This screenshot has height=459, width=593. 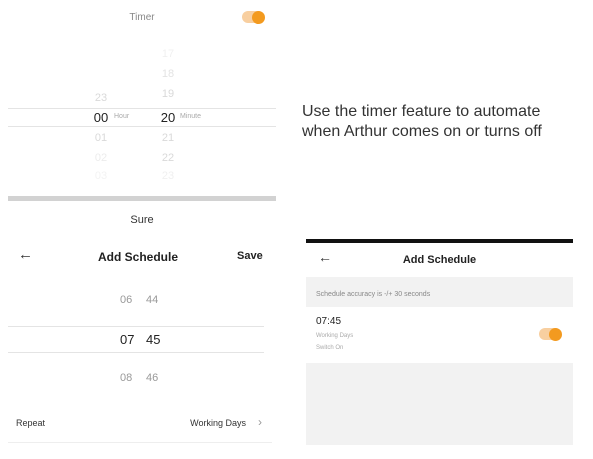 I want to click on schedule-item: 07:45 Working Days Switch On, so click(x=439, y=335).